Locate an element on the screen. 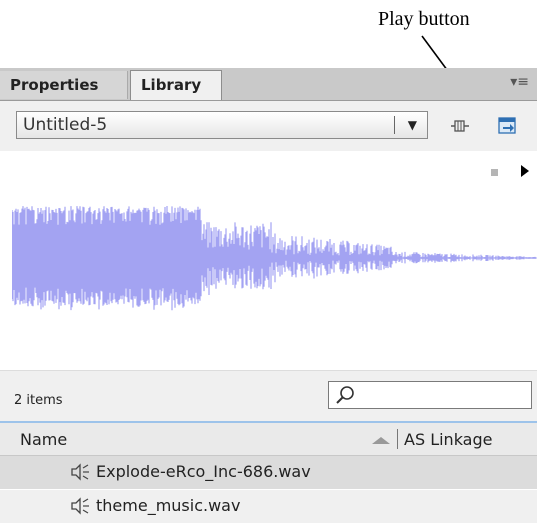 Image resolution: width=537 pixels, height=527 pixels. library-select: Untitled-5 ▼ is located at coordinates (222, 125).